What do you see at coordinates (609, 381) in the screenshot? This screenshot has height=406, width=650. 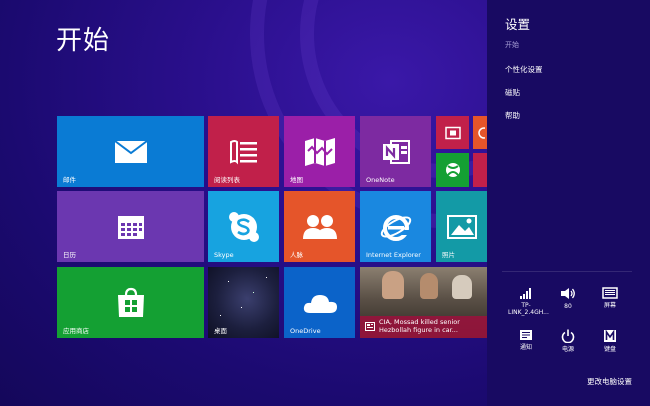 I see `change-pc-settings-link: 更改电脑设置` at bounding box center [609, 381].